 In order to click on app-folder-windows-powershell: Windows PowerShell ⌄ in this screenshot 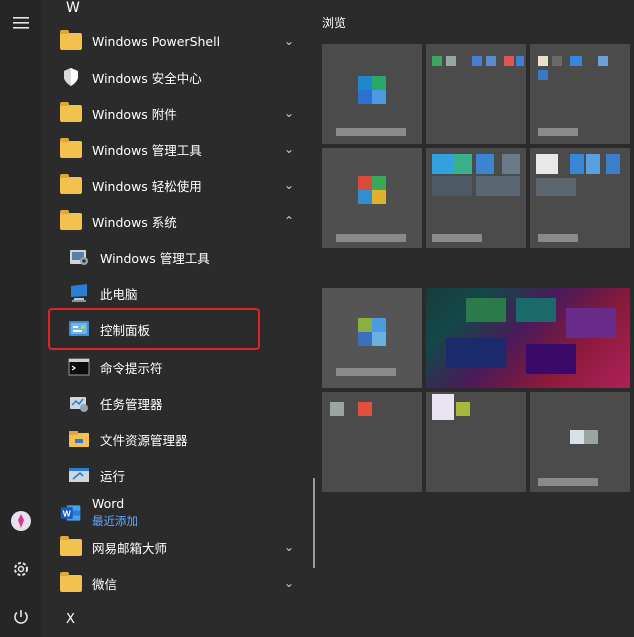, I will do `click(173, 41)`.